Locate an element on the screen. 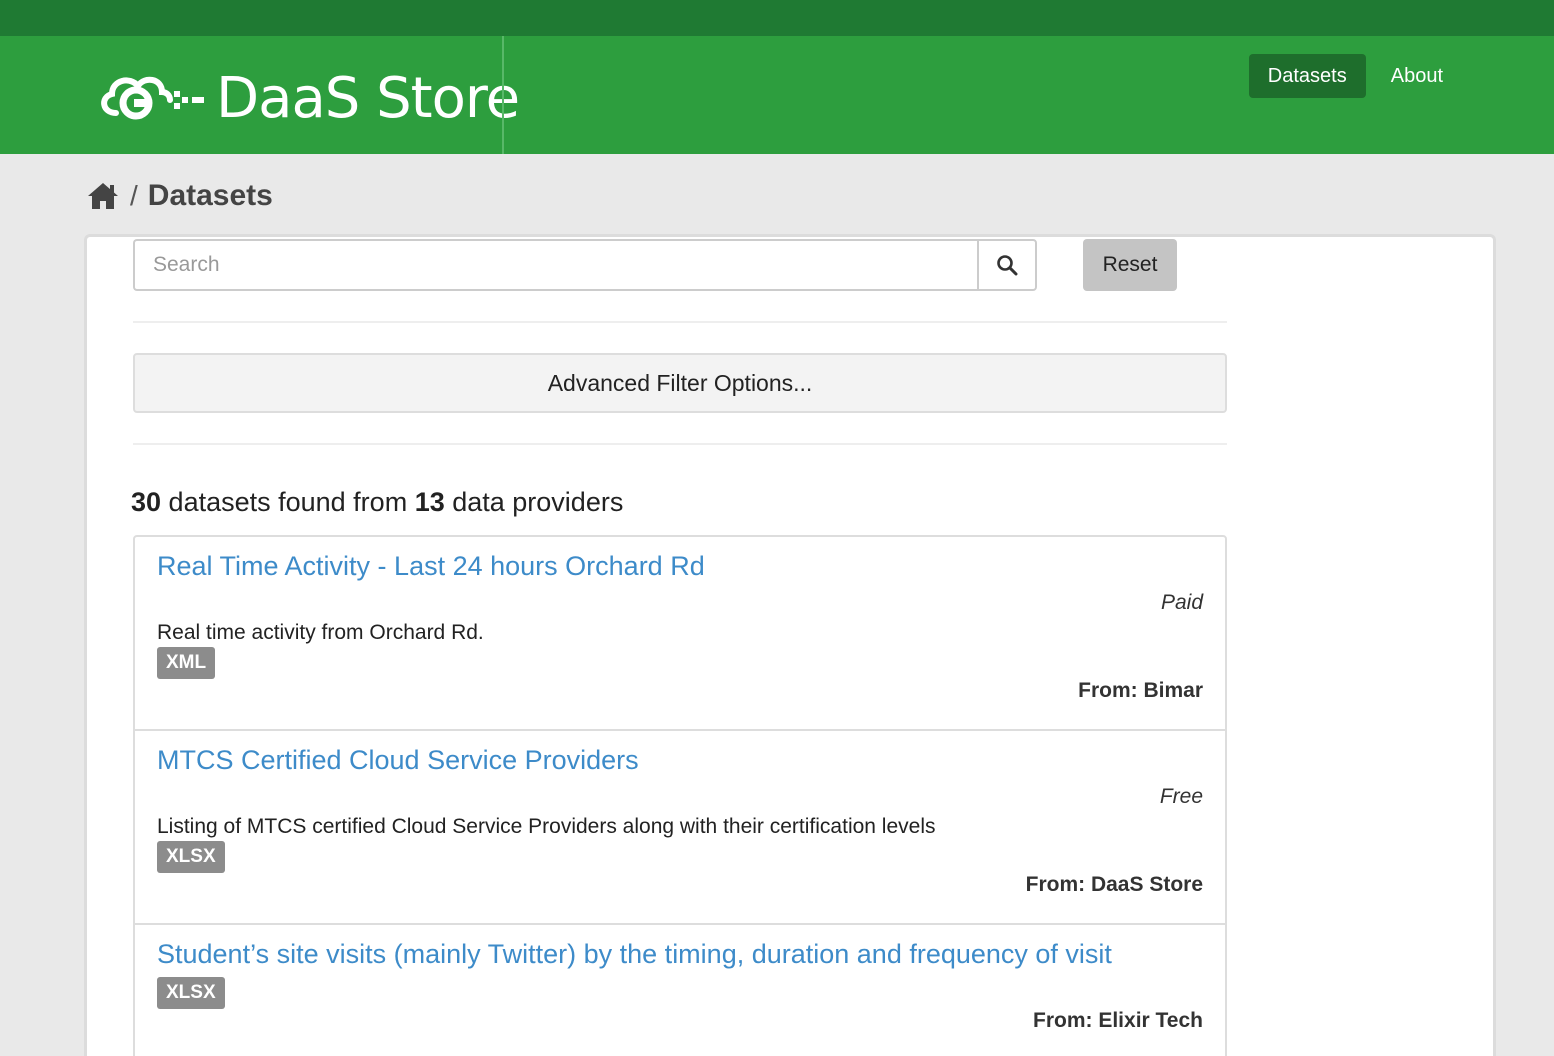 This screenshot has width=1554, height=1056. top-strip is located at coordinates (777, 18).